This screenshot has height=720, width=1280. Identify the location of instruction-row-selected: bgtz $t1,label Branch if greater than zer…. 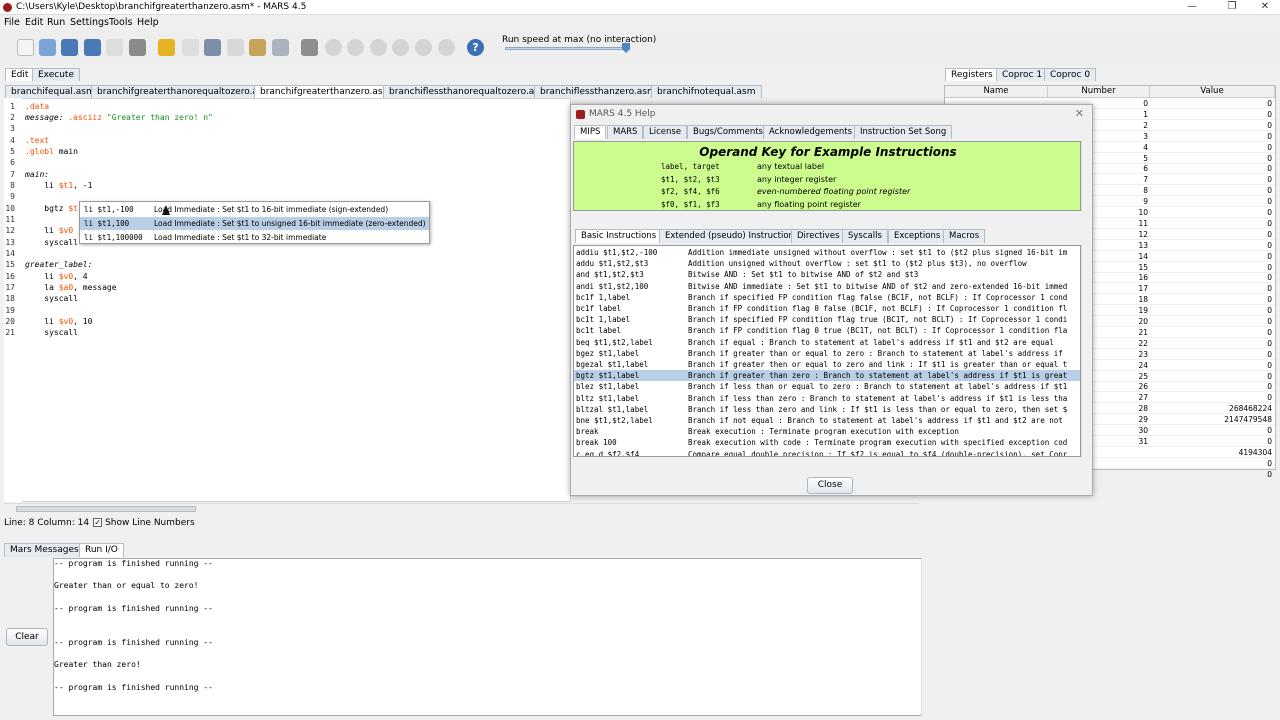
(827, 376).